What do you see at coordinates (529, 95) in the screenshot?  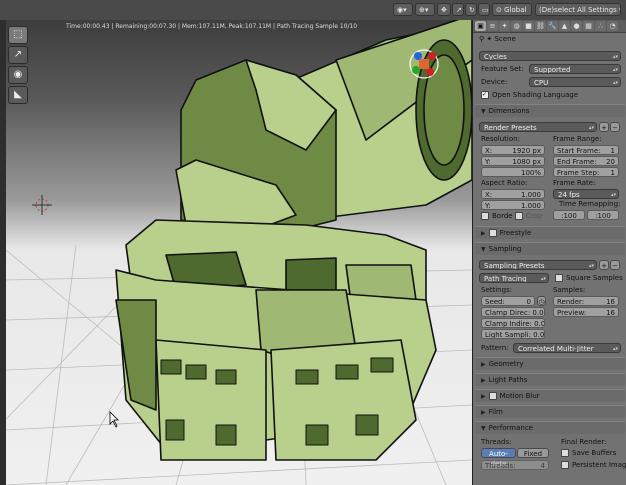 I see `osl-checkbox-row: Open Shading Language` at bounding box center [529, 95].